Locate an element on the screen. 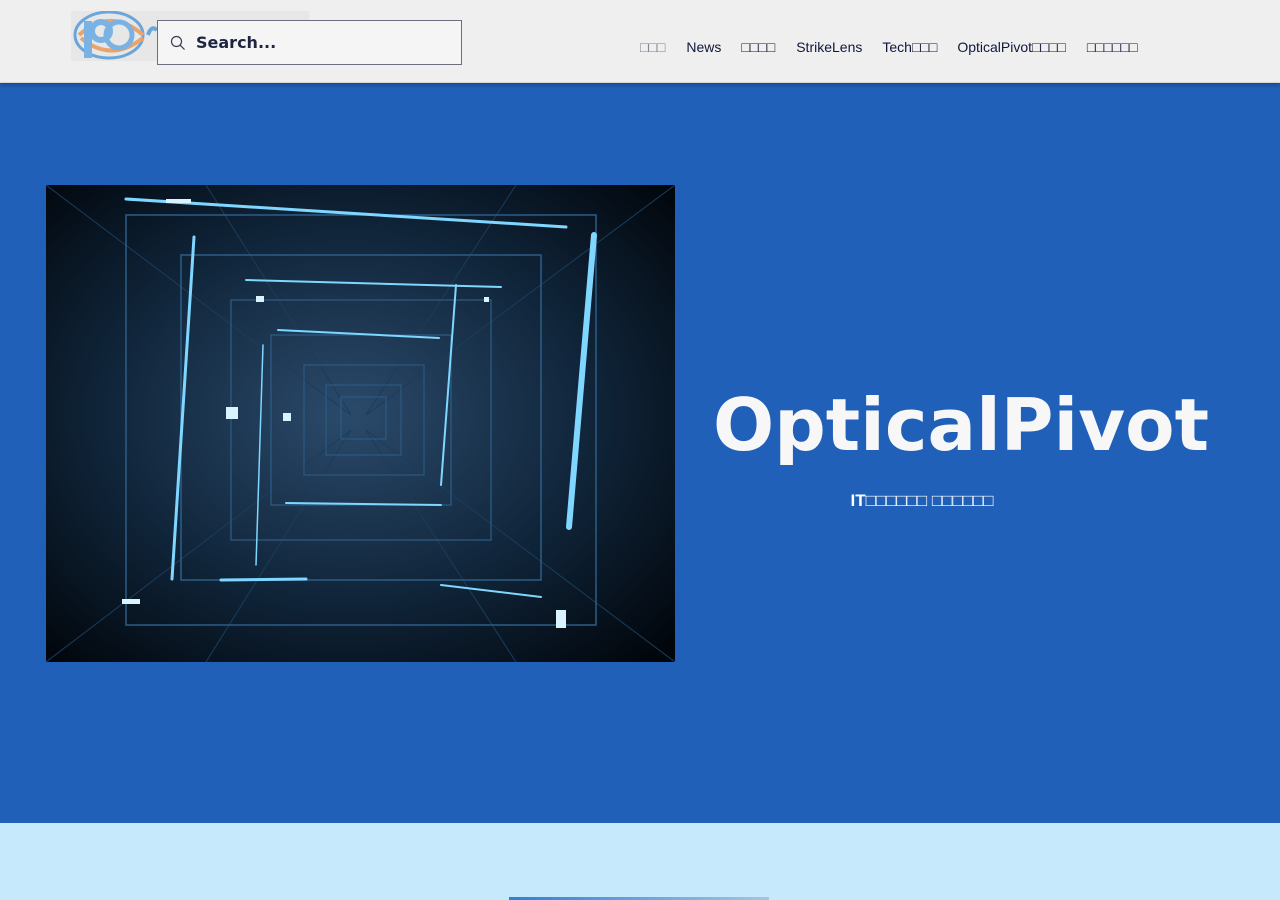 This screenshot has height=900, width=1280. nav-item-home: □□□ is located at coordinates (652, 47).